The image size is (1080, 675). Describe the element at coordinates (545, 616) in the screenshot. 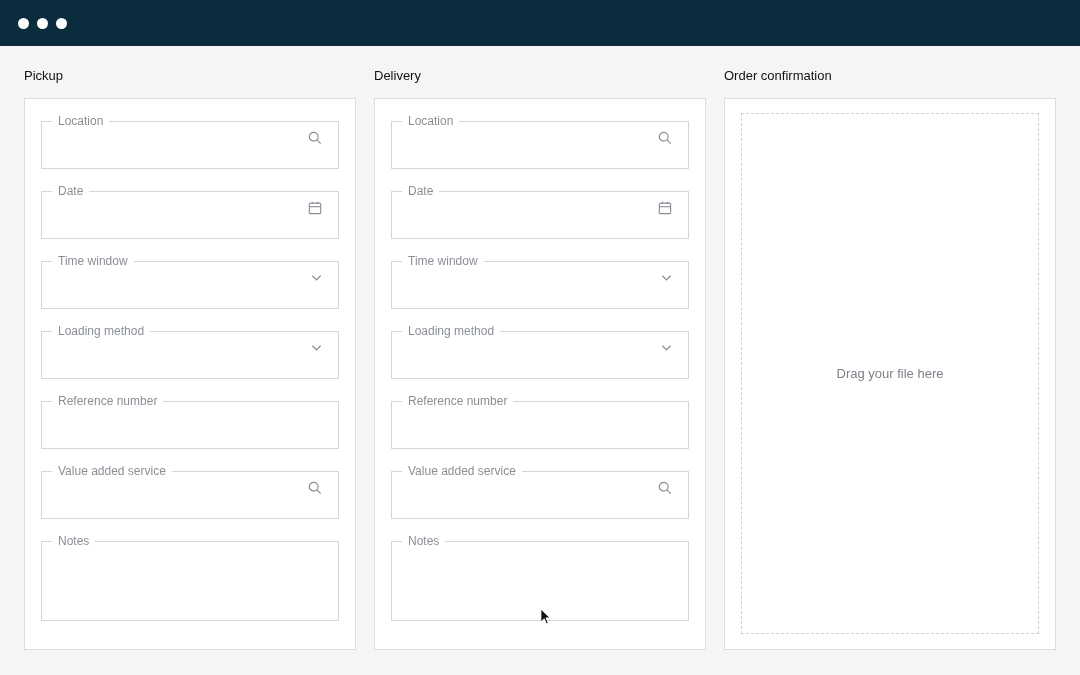

I see `pointer-cursor-icon` at that location.